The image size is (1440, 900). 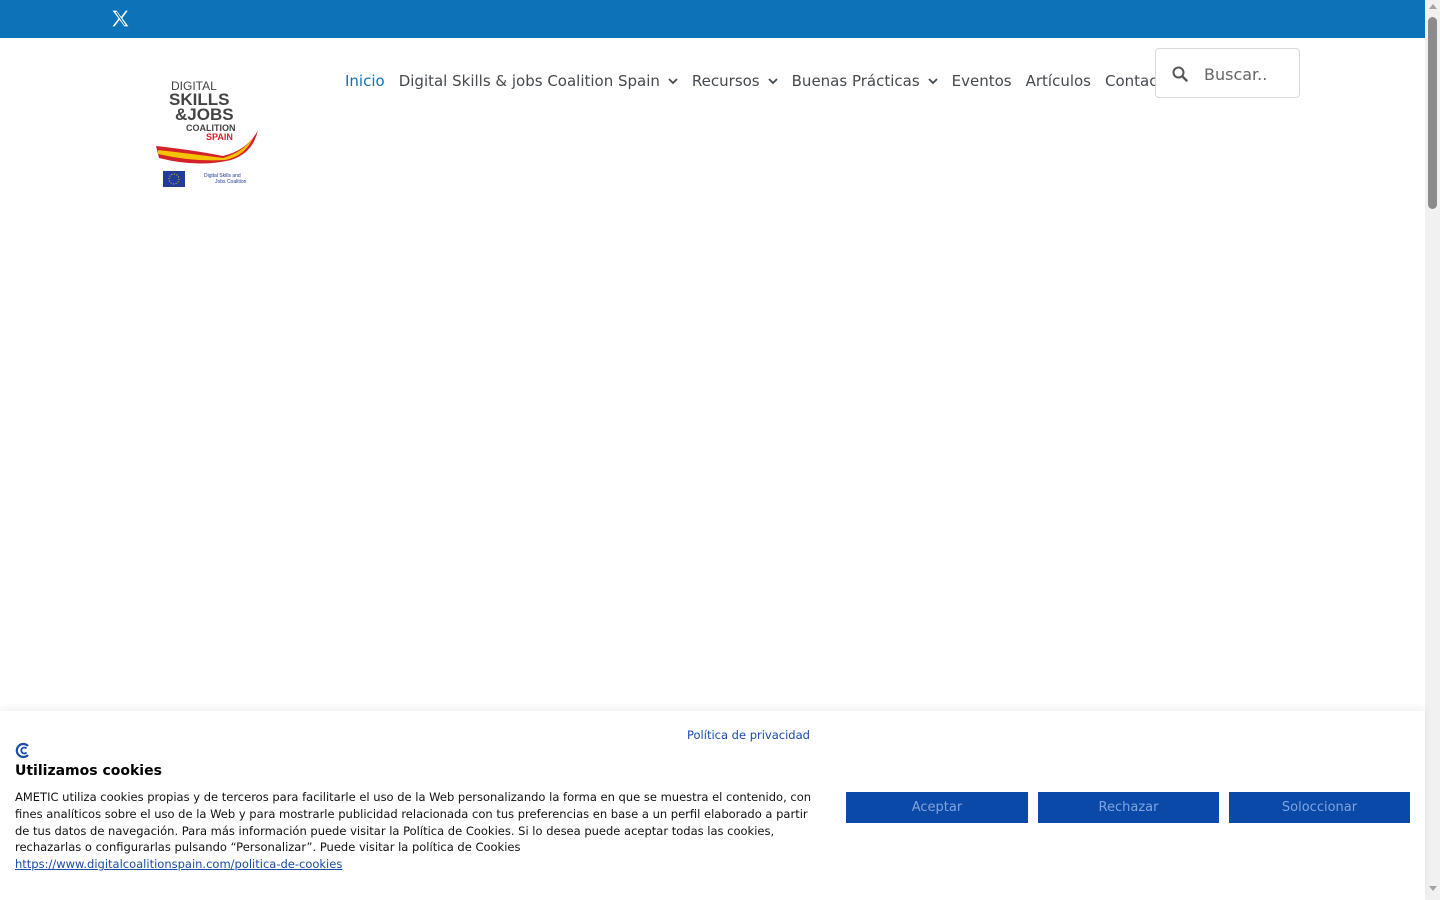 I want to click on scrollbar-thumb, so click(x=1432, y=113).